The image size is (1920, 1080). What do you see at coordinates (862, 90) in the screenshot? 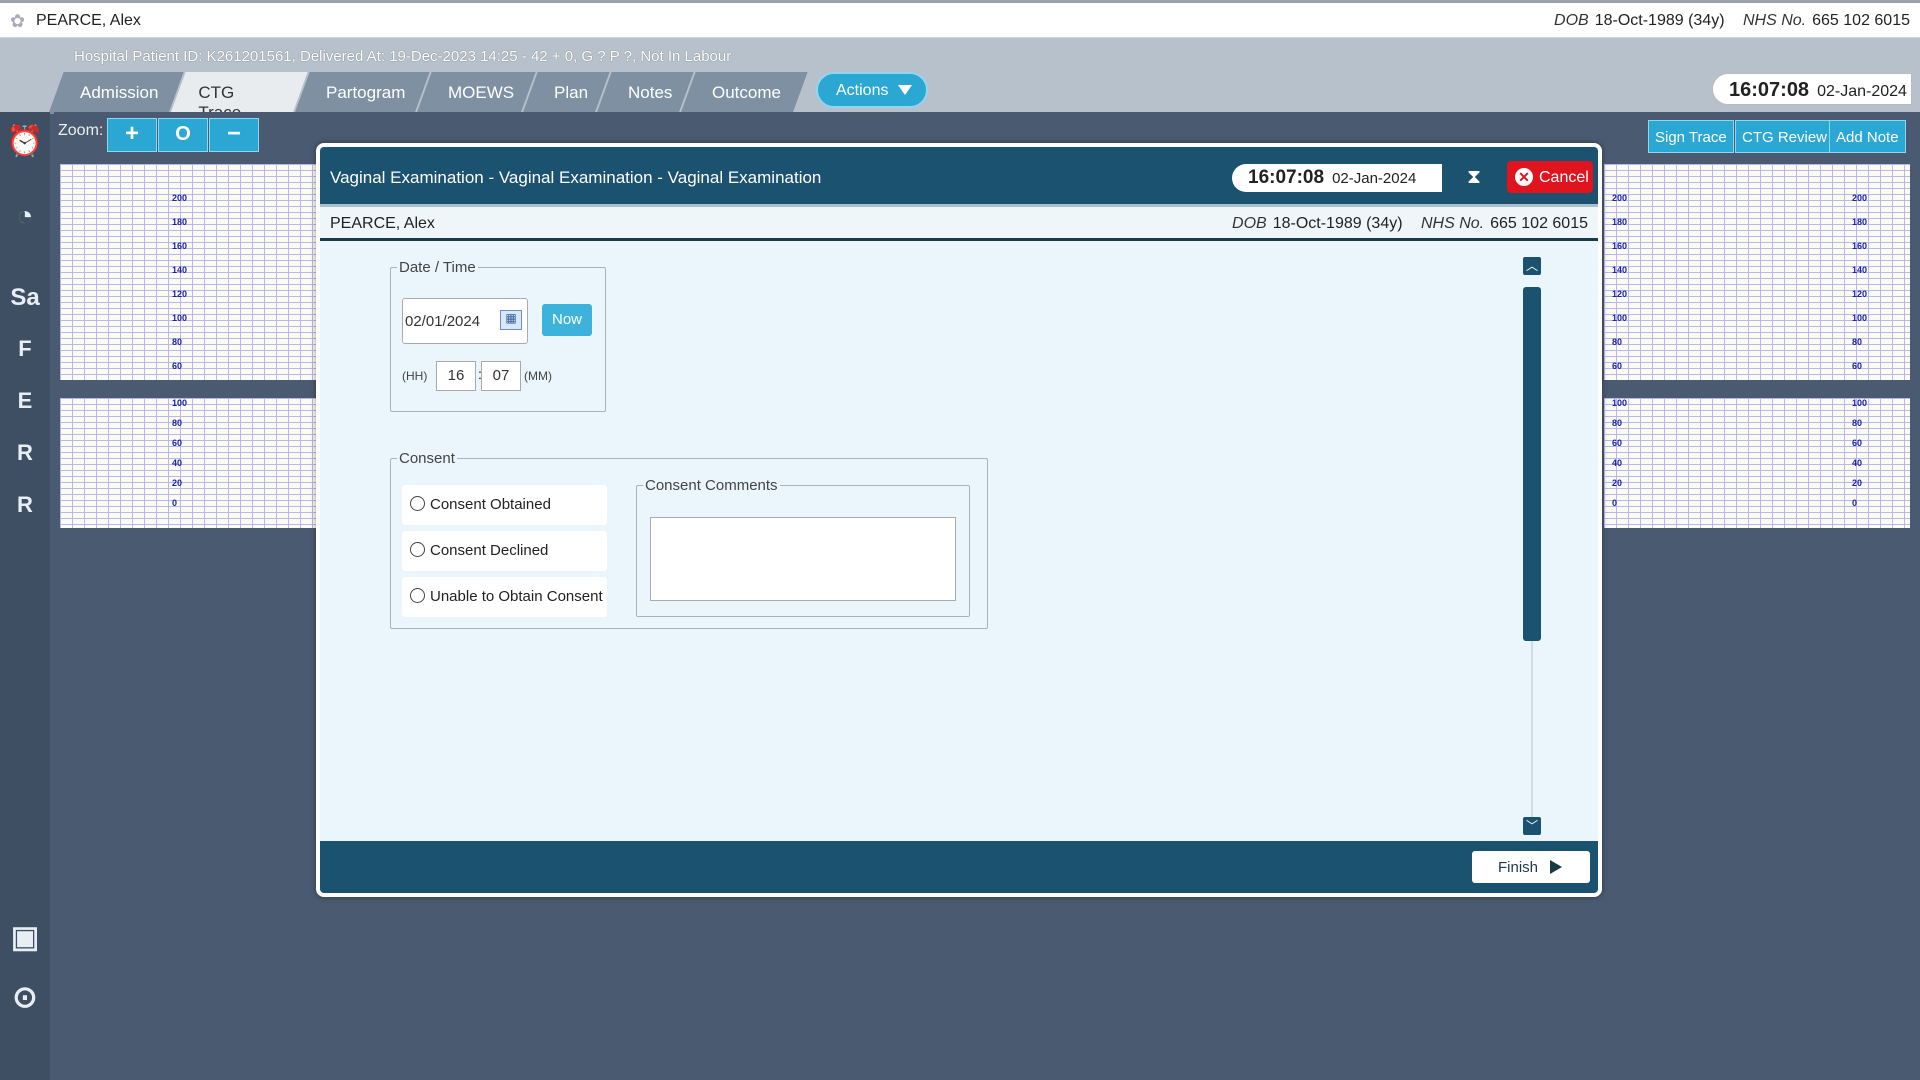
I see `actions-label: Actions` at bounding box center [862, 90].